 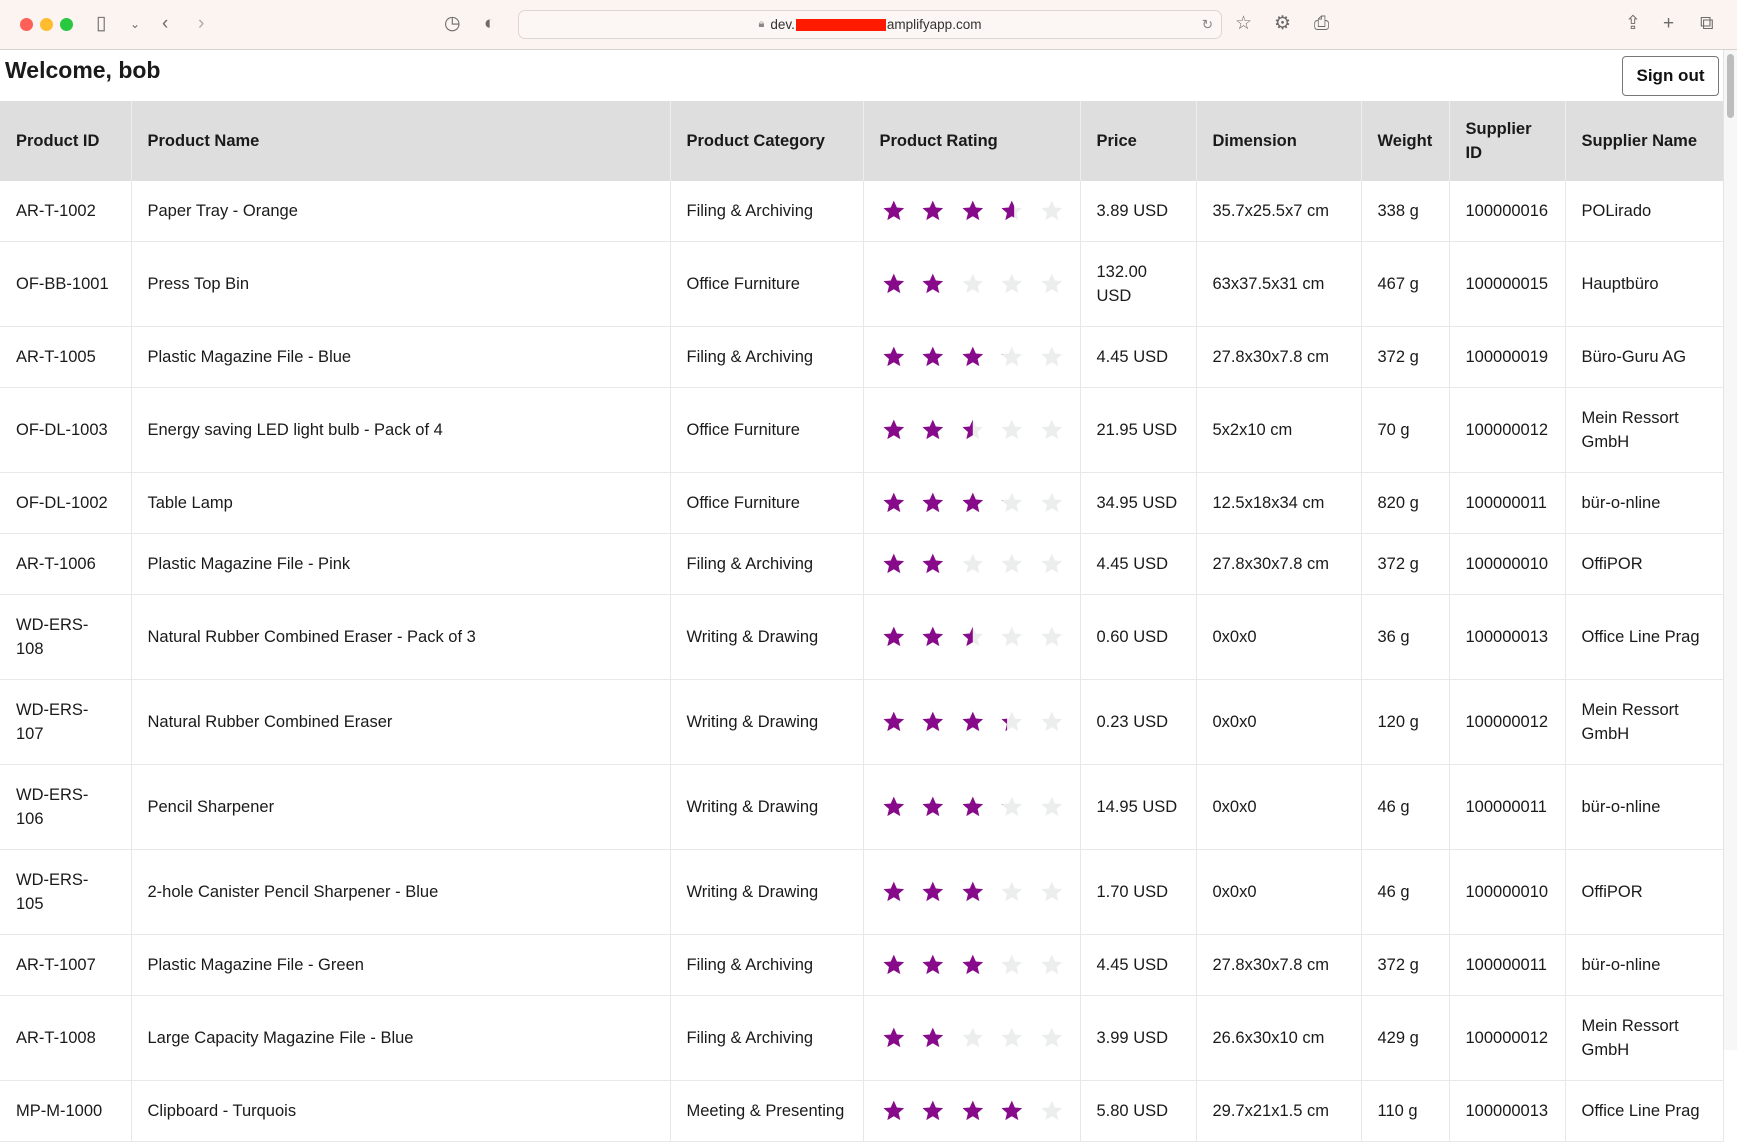 What do you see at coordinates (1633, 24) in the screenshot?
I see `share-icon: ⇪` at bounding box center [1633, 24].